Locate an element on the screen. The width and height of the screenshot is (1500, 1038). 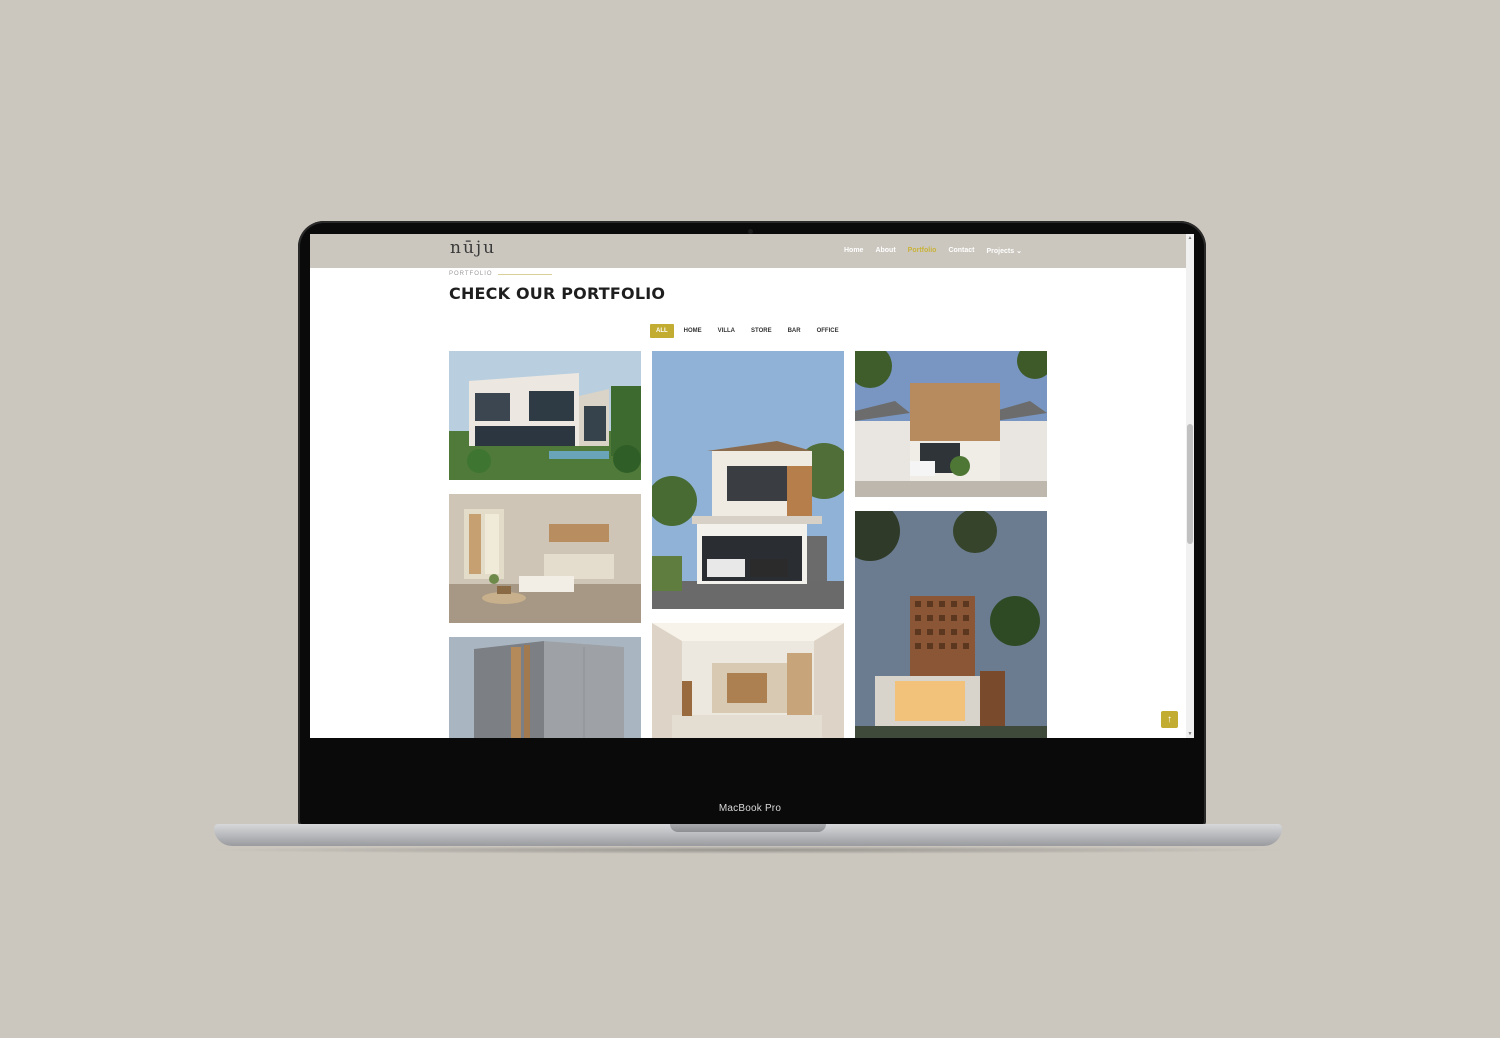
filter-home: HOME is located at coordinates (693, 331).